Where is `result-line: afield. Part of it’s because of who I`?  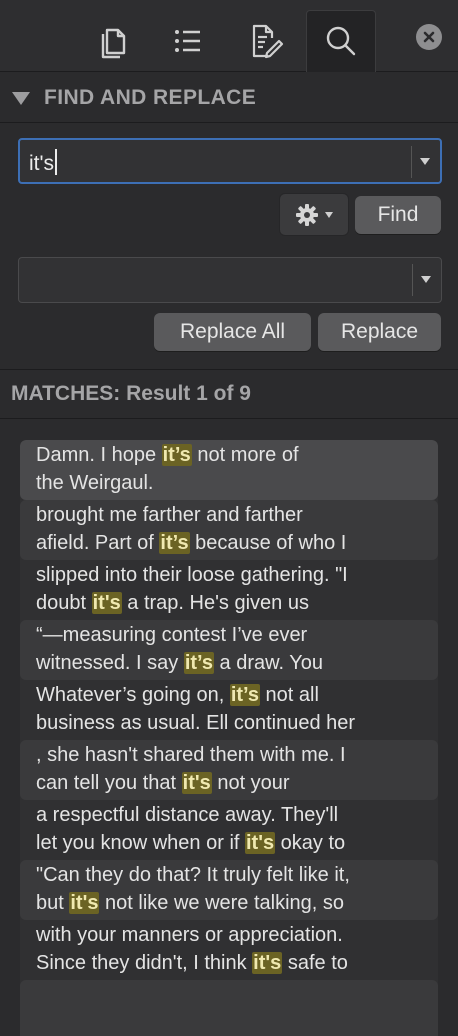 result-line: afield. Part of it’s because of who I is located at coordinates (229, 543).